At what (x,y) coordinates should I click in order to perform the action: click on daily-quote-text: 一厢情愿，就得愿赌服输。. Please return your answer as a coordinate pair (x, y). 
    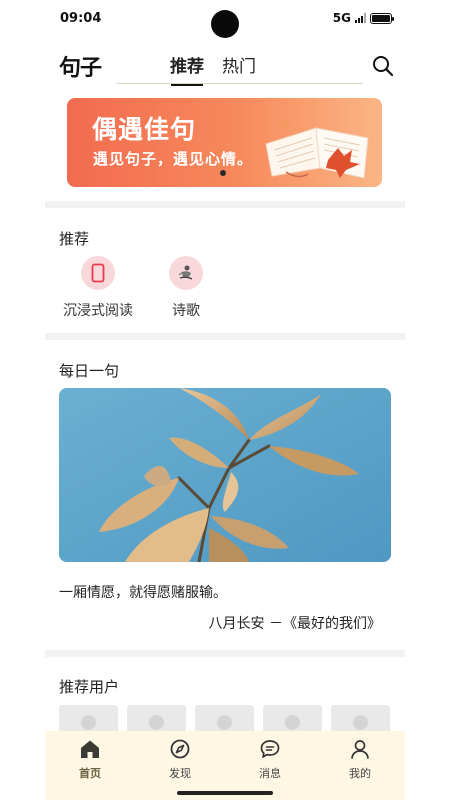
    Looking at the image, I should click on (143, 593).